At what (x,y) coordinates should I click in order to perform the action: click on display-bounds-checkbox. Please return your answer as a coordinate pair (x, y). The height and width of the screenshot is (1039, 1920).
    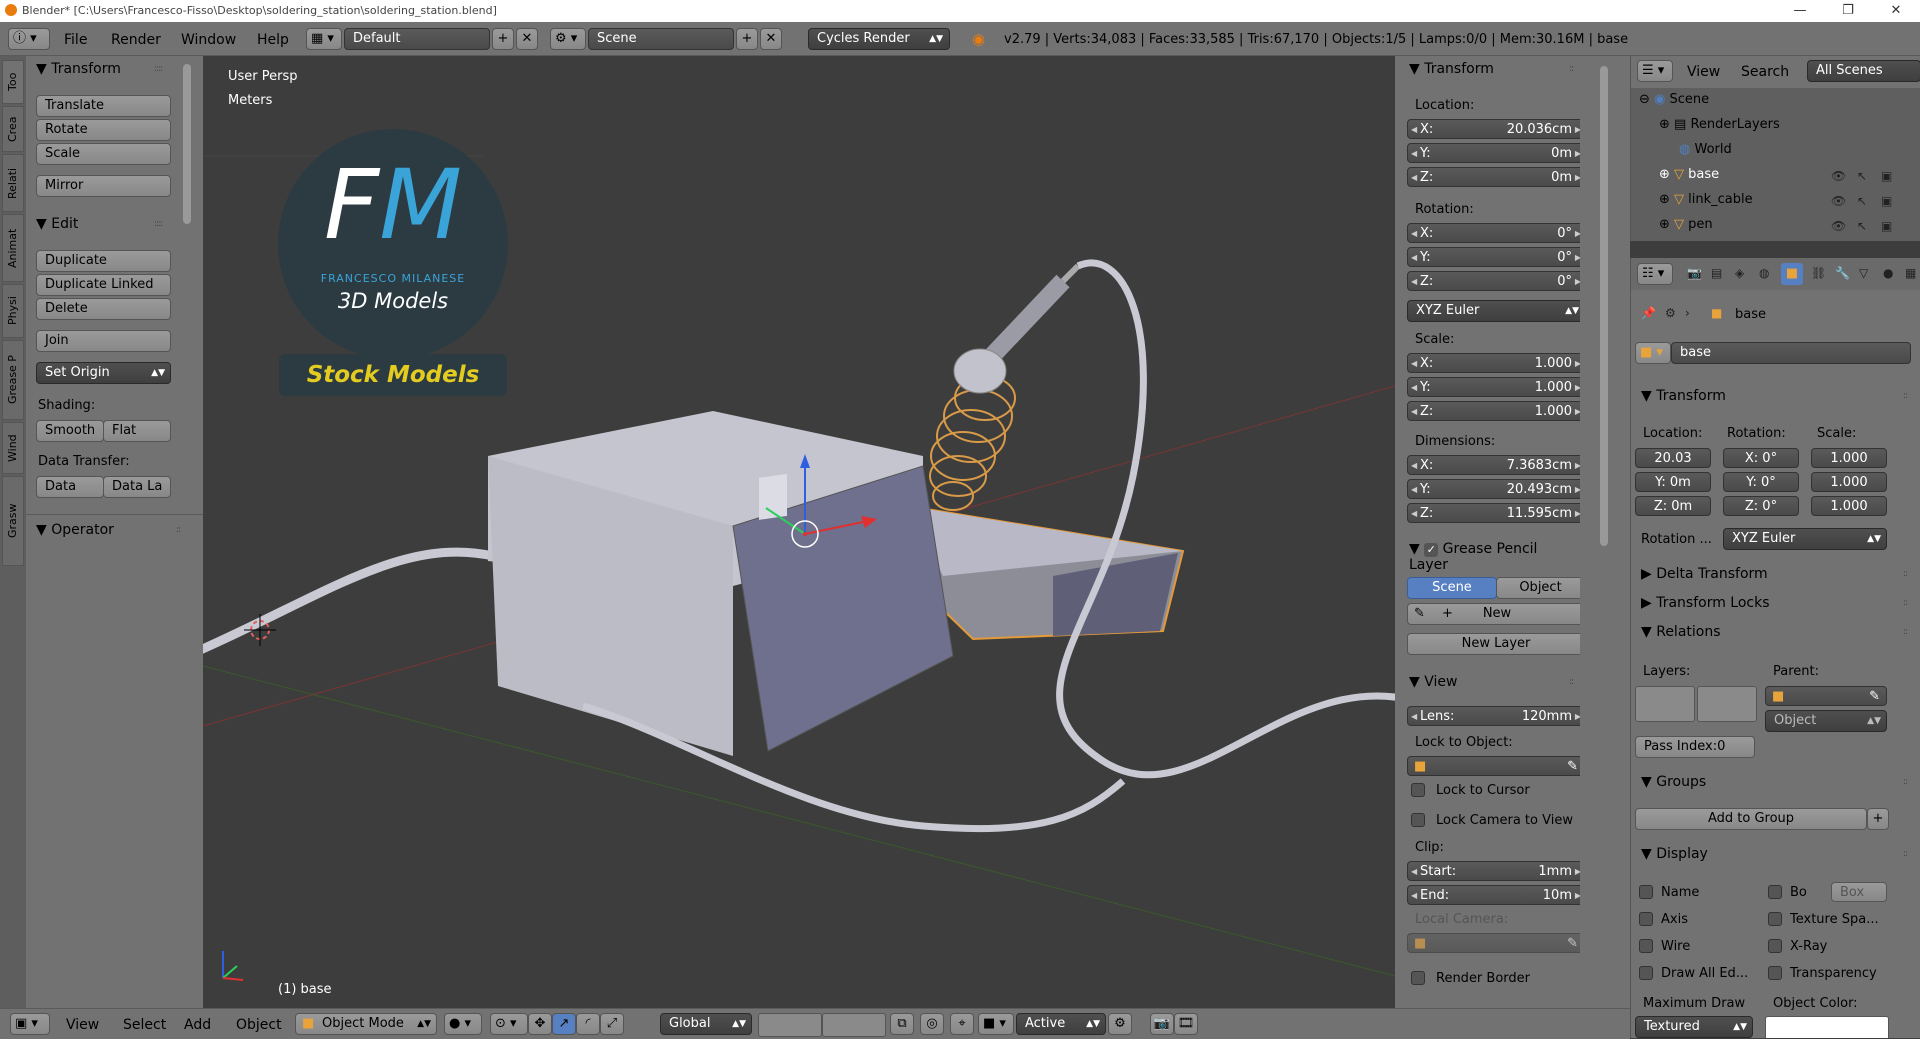
    Looking at the image, I should click on (1775, 892).